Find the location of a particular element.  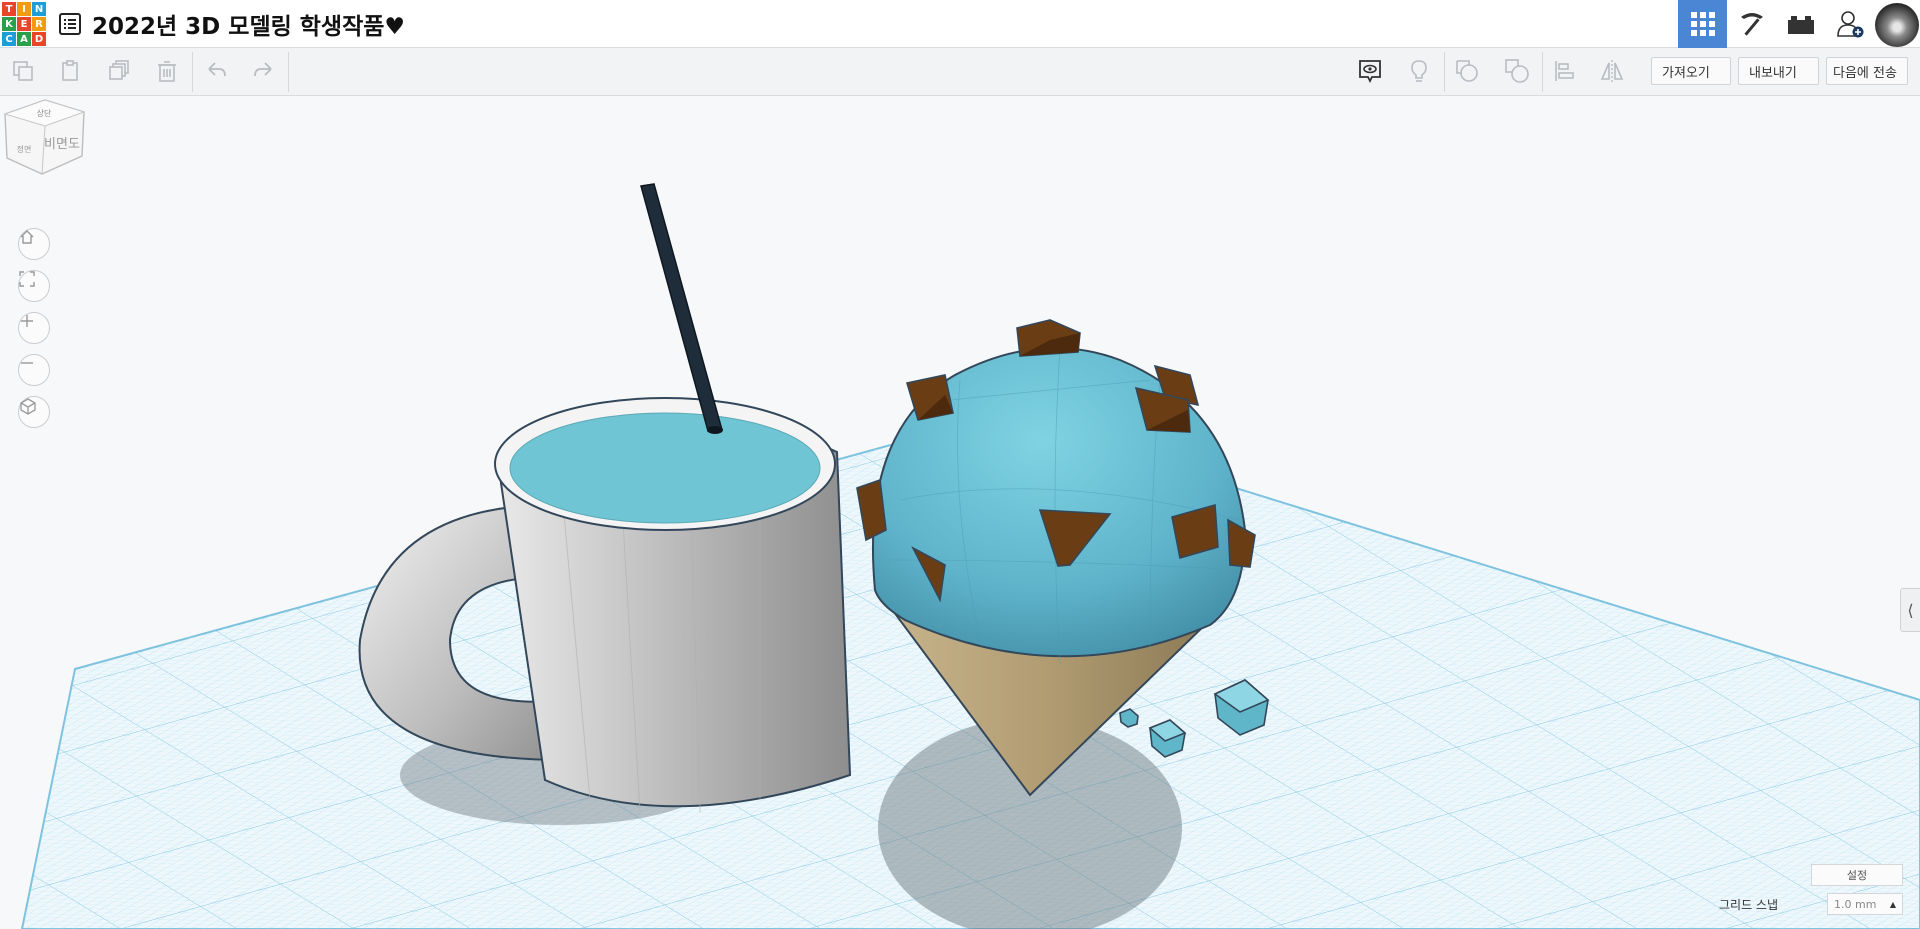

zoom-in-button is located at coordinates (34, 328).